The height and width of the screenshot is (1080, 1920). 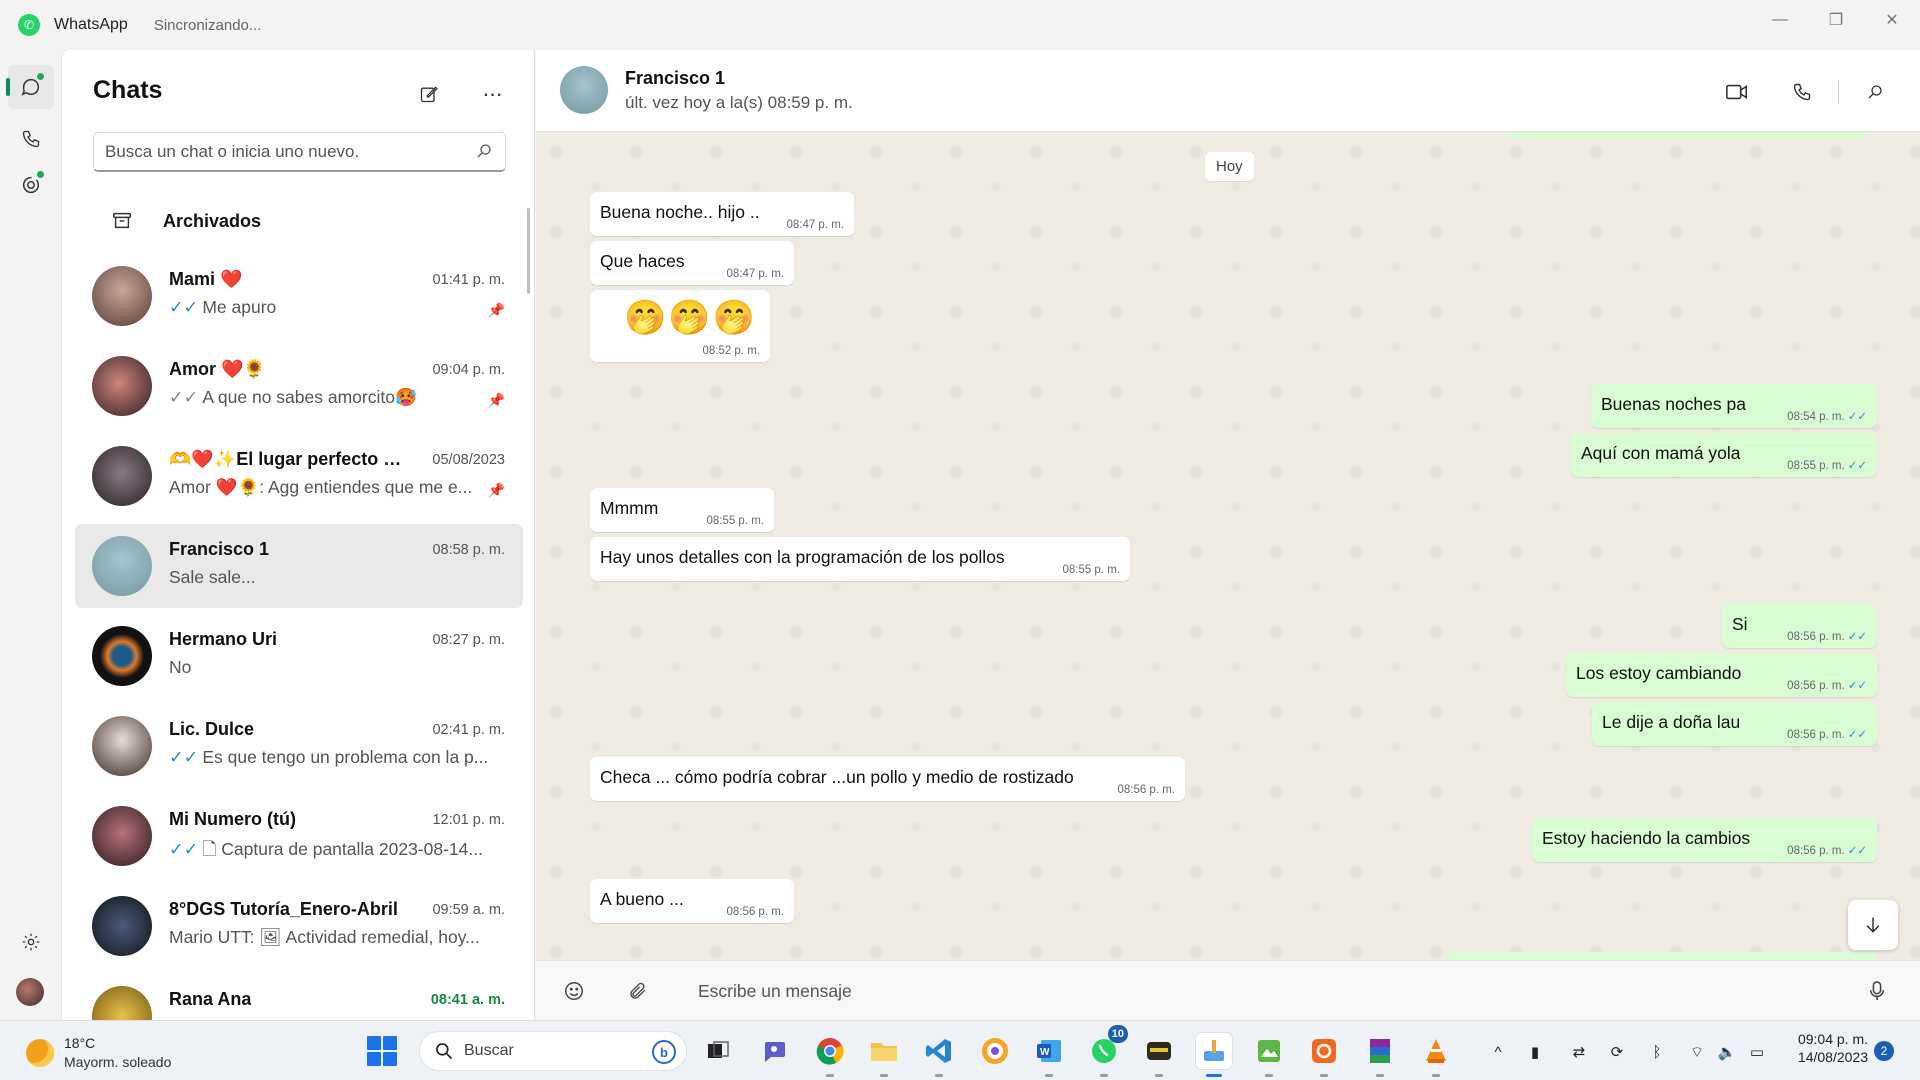 I want to click on image-editor-button, so click(x=1269, y=1055).